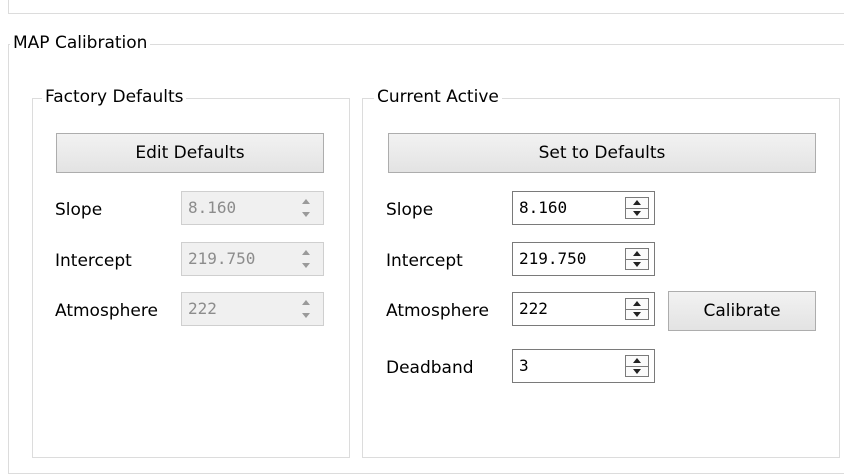  I want to click on set-to-defaults-button: Set to Defaults, so click(602, 153).